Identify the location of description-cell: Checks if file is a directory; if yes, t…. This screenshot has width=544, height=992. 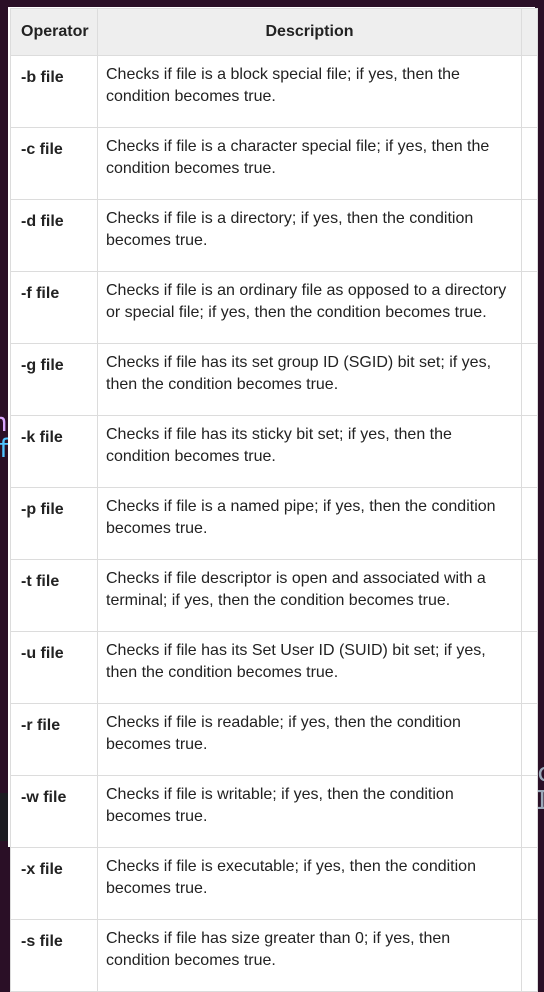
(309, 235).